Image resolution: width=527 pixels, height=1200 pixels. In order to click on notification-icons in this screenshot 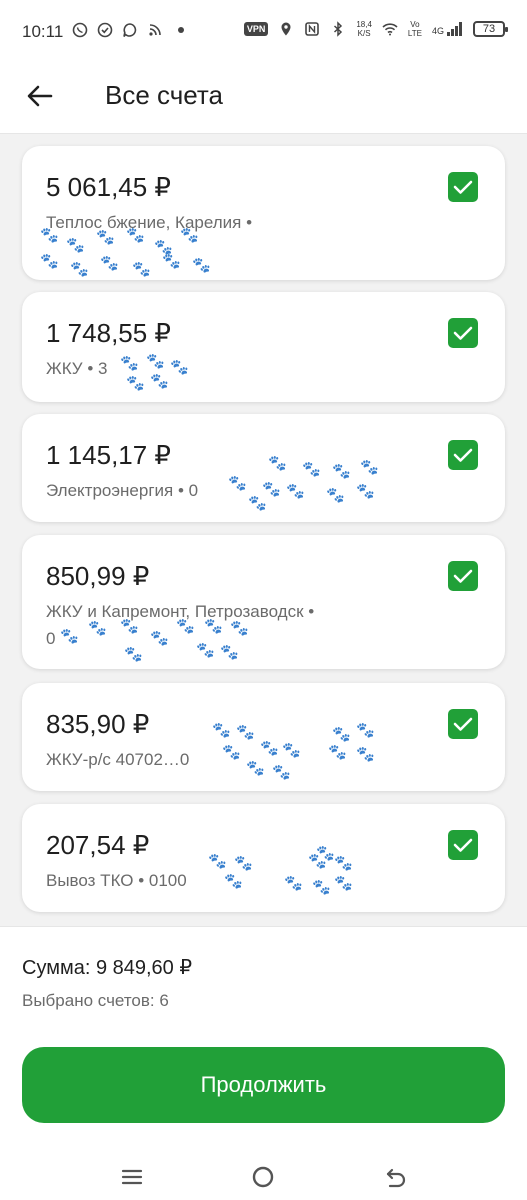, I will do `click(128, 30)`.